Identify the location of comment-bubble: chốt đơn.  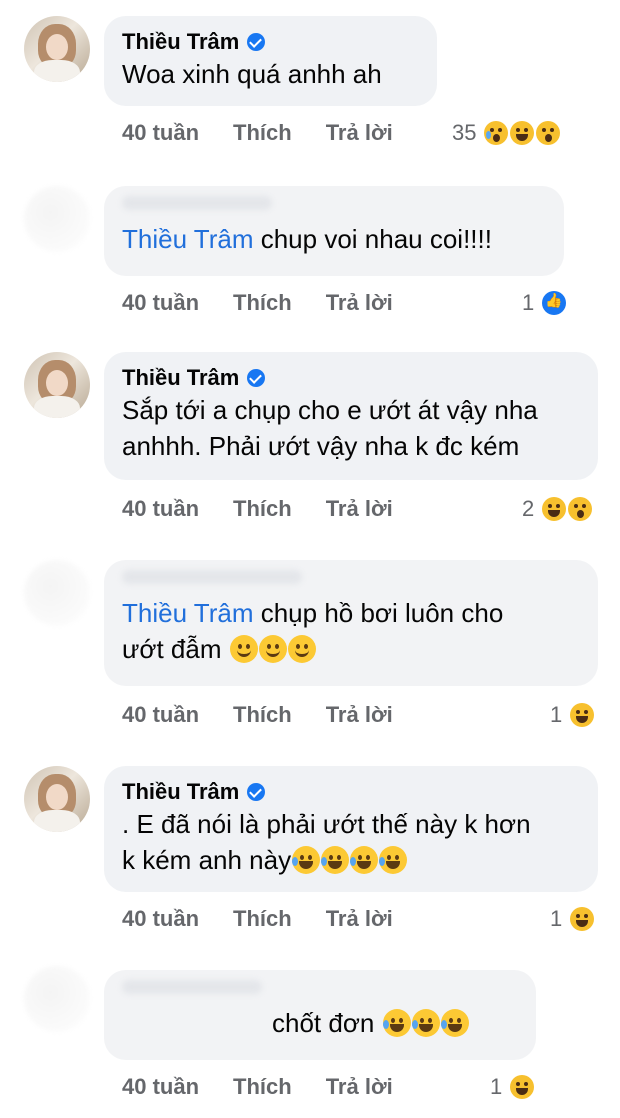
(320, 1015).